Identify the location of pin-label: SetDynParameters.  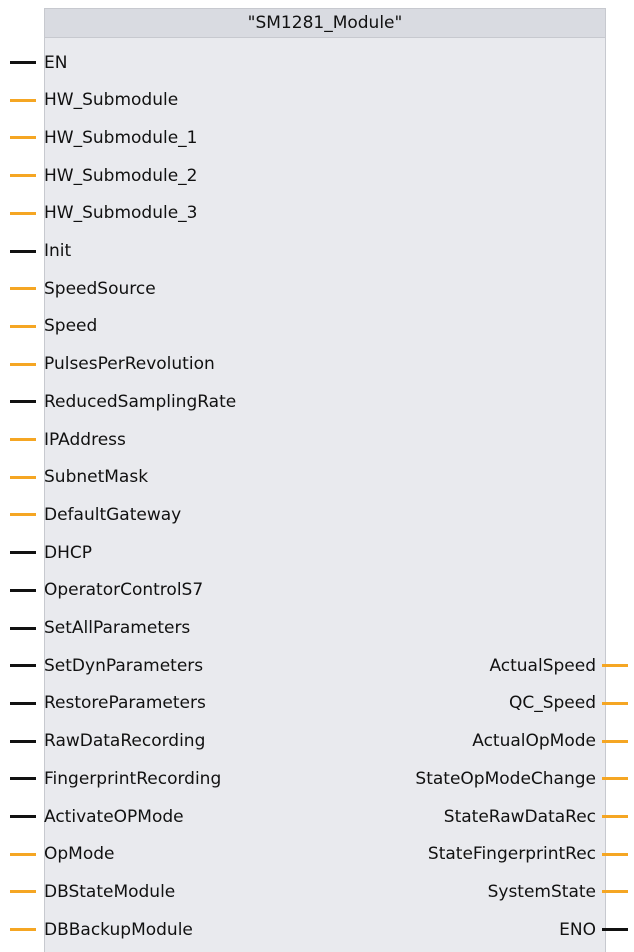
(124, 665).